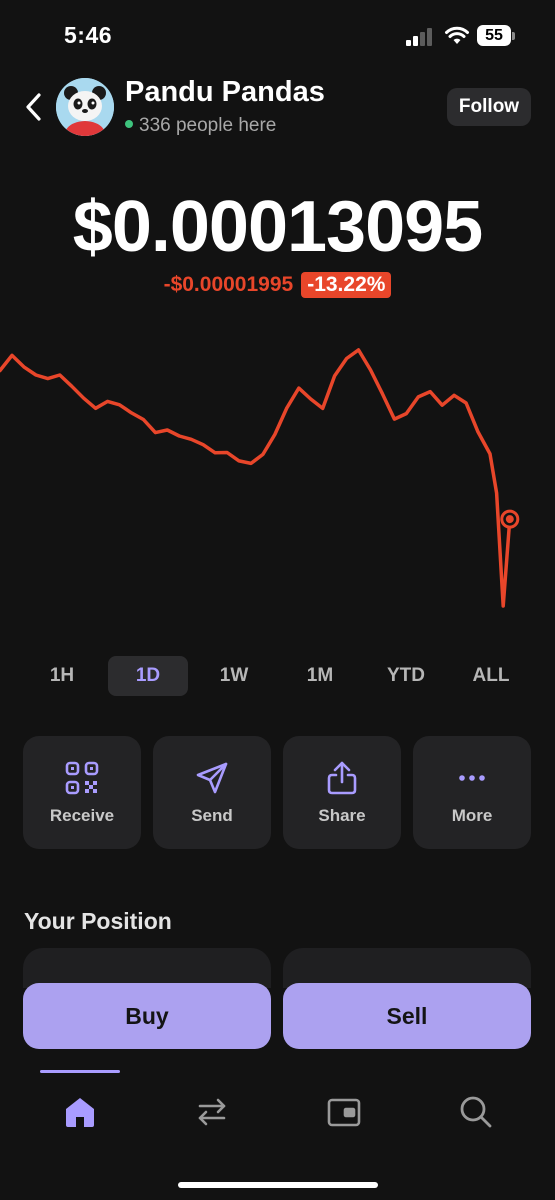 The image size is (555, 1200). Describe the element at coordinates (472, 778) in the screenshot. I see `more-dots-icon` at that location.